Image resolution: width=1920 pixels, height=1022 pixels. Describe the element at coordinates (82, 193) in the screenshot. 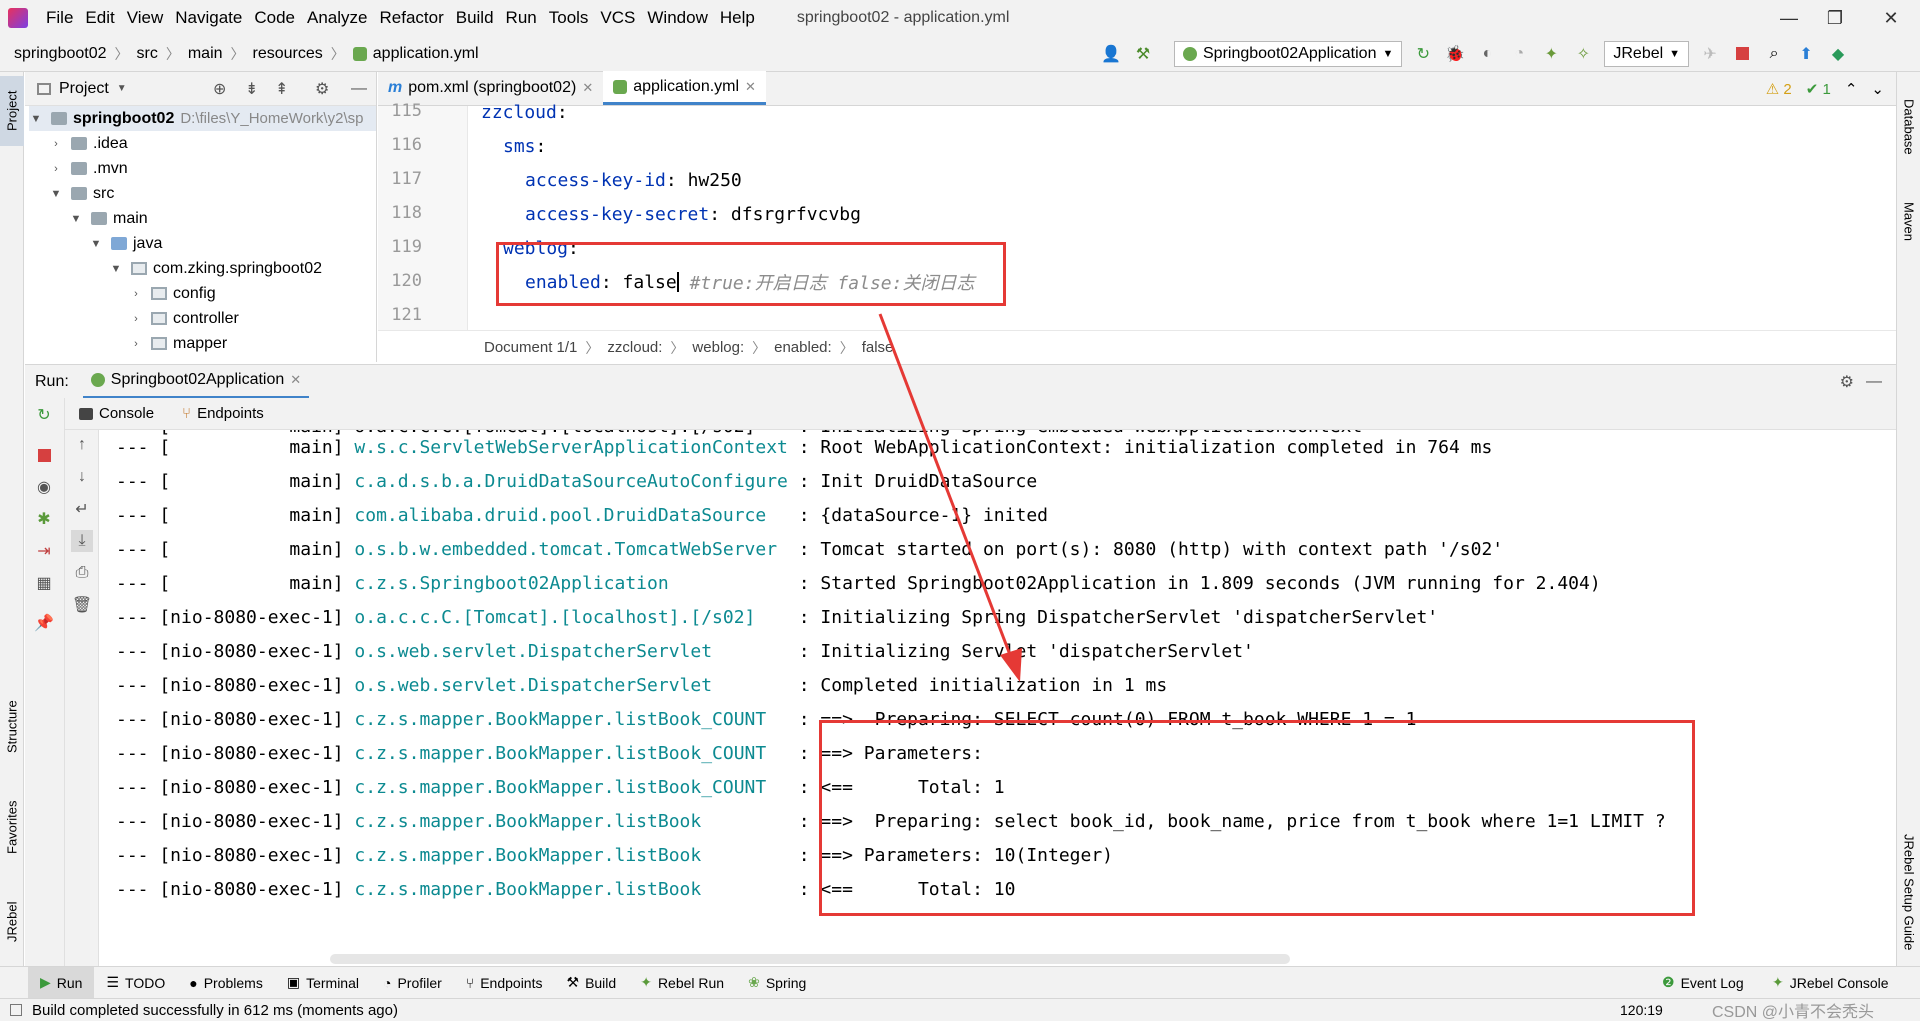

I see `tree-item-src: ▼ src` at that location.